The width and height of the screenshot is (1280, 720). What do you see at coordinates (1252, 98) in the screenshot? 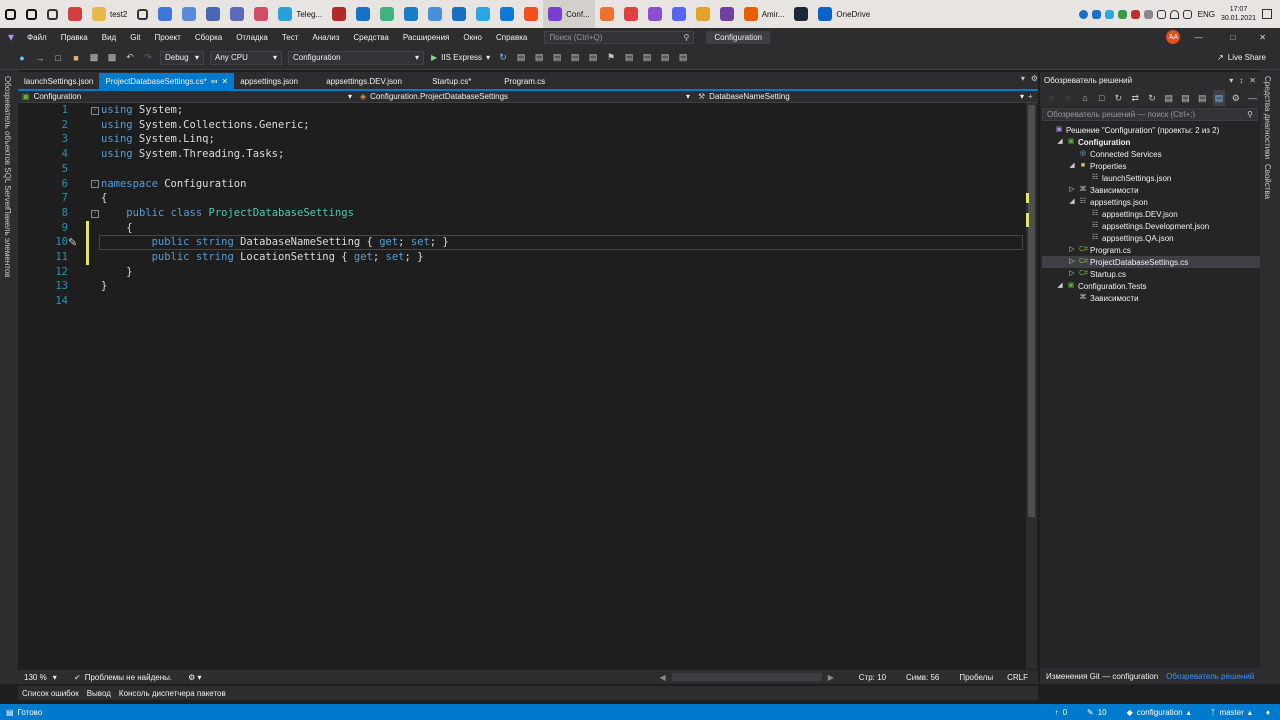
I see `toolbar-icon: —` at bounding box center [1252, 98].